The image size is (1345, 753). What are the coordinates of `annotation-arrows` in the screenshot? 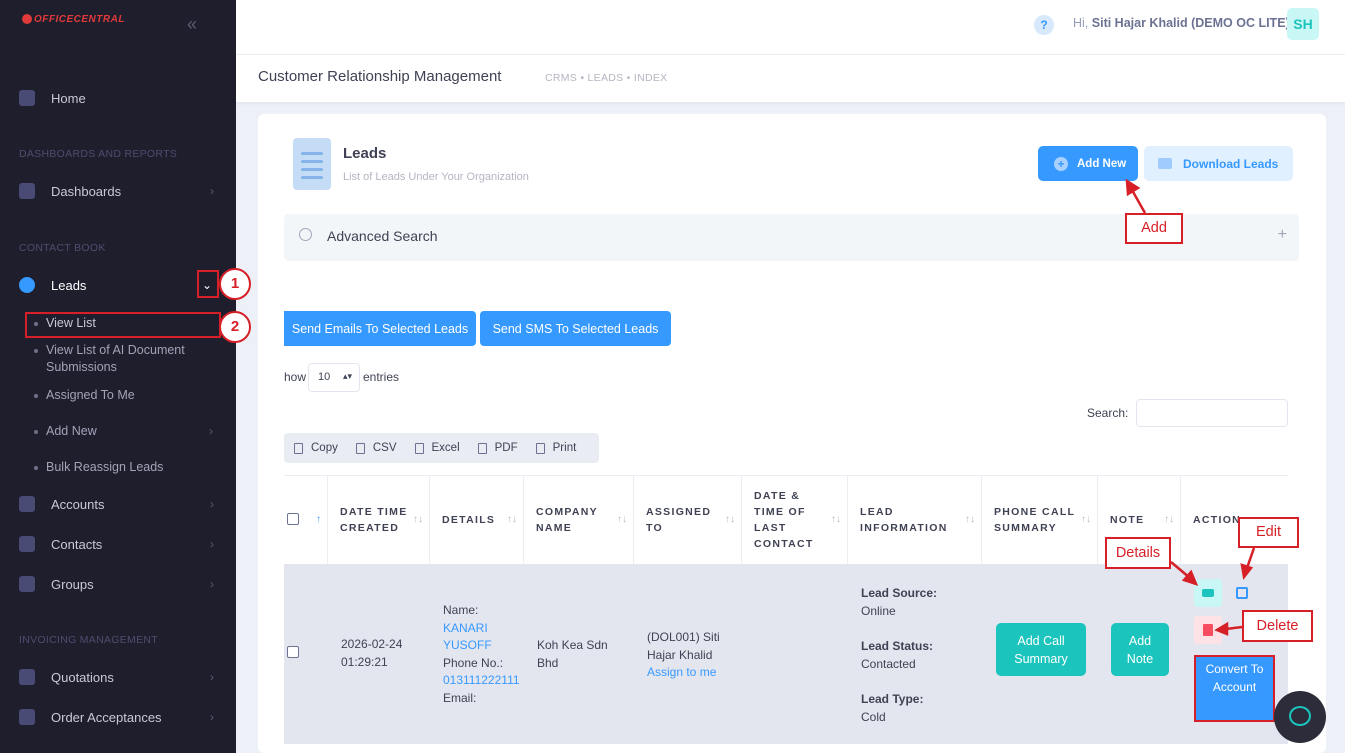 It's located at (1190, 407).